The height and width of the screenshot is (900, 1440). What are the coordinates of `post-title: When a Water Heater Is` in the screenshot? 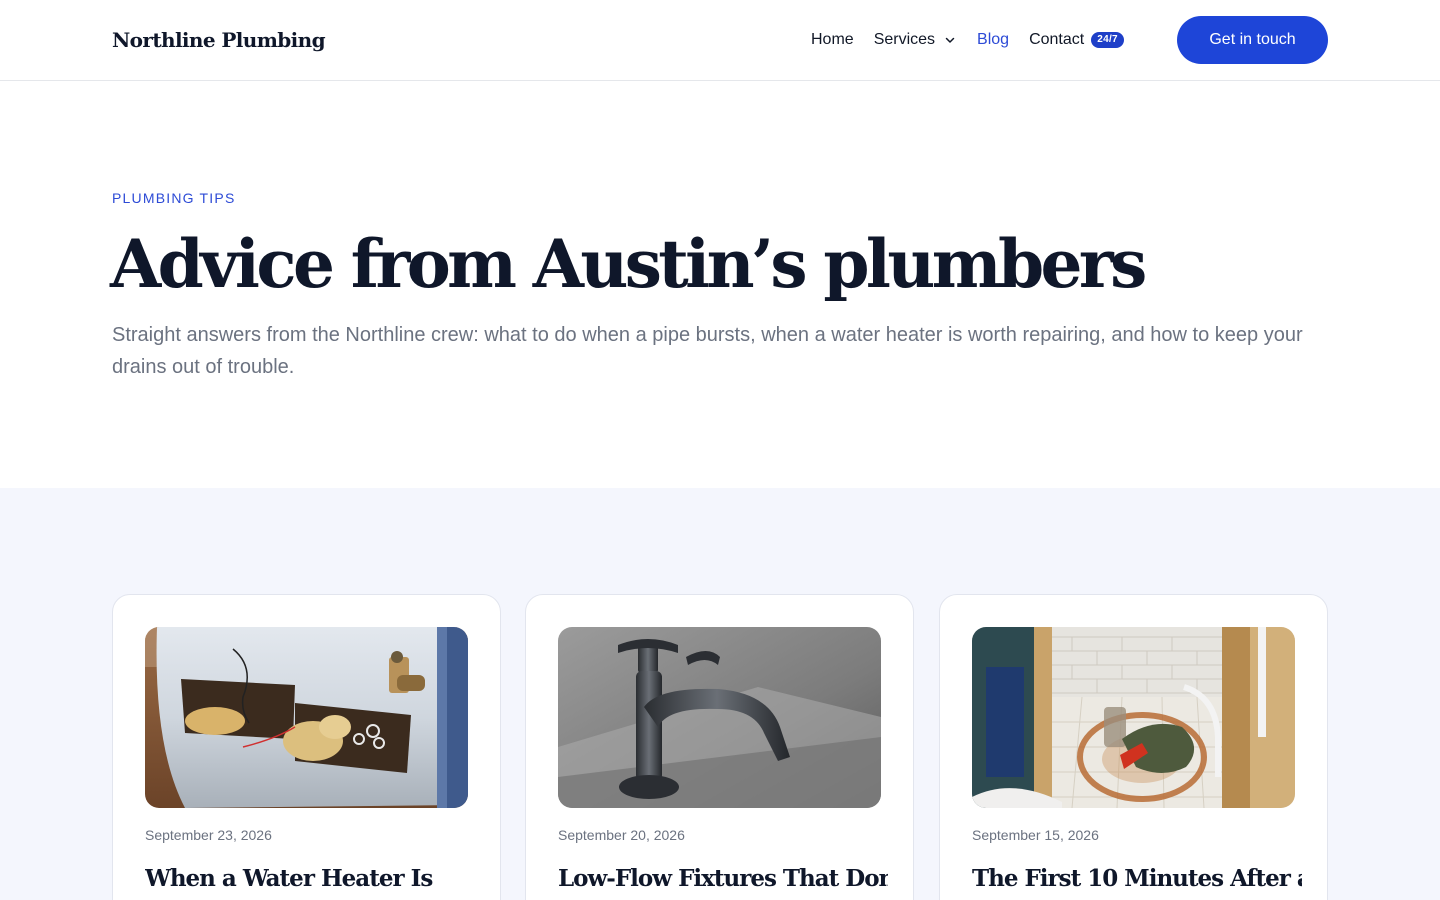 It's located at (310, 879).